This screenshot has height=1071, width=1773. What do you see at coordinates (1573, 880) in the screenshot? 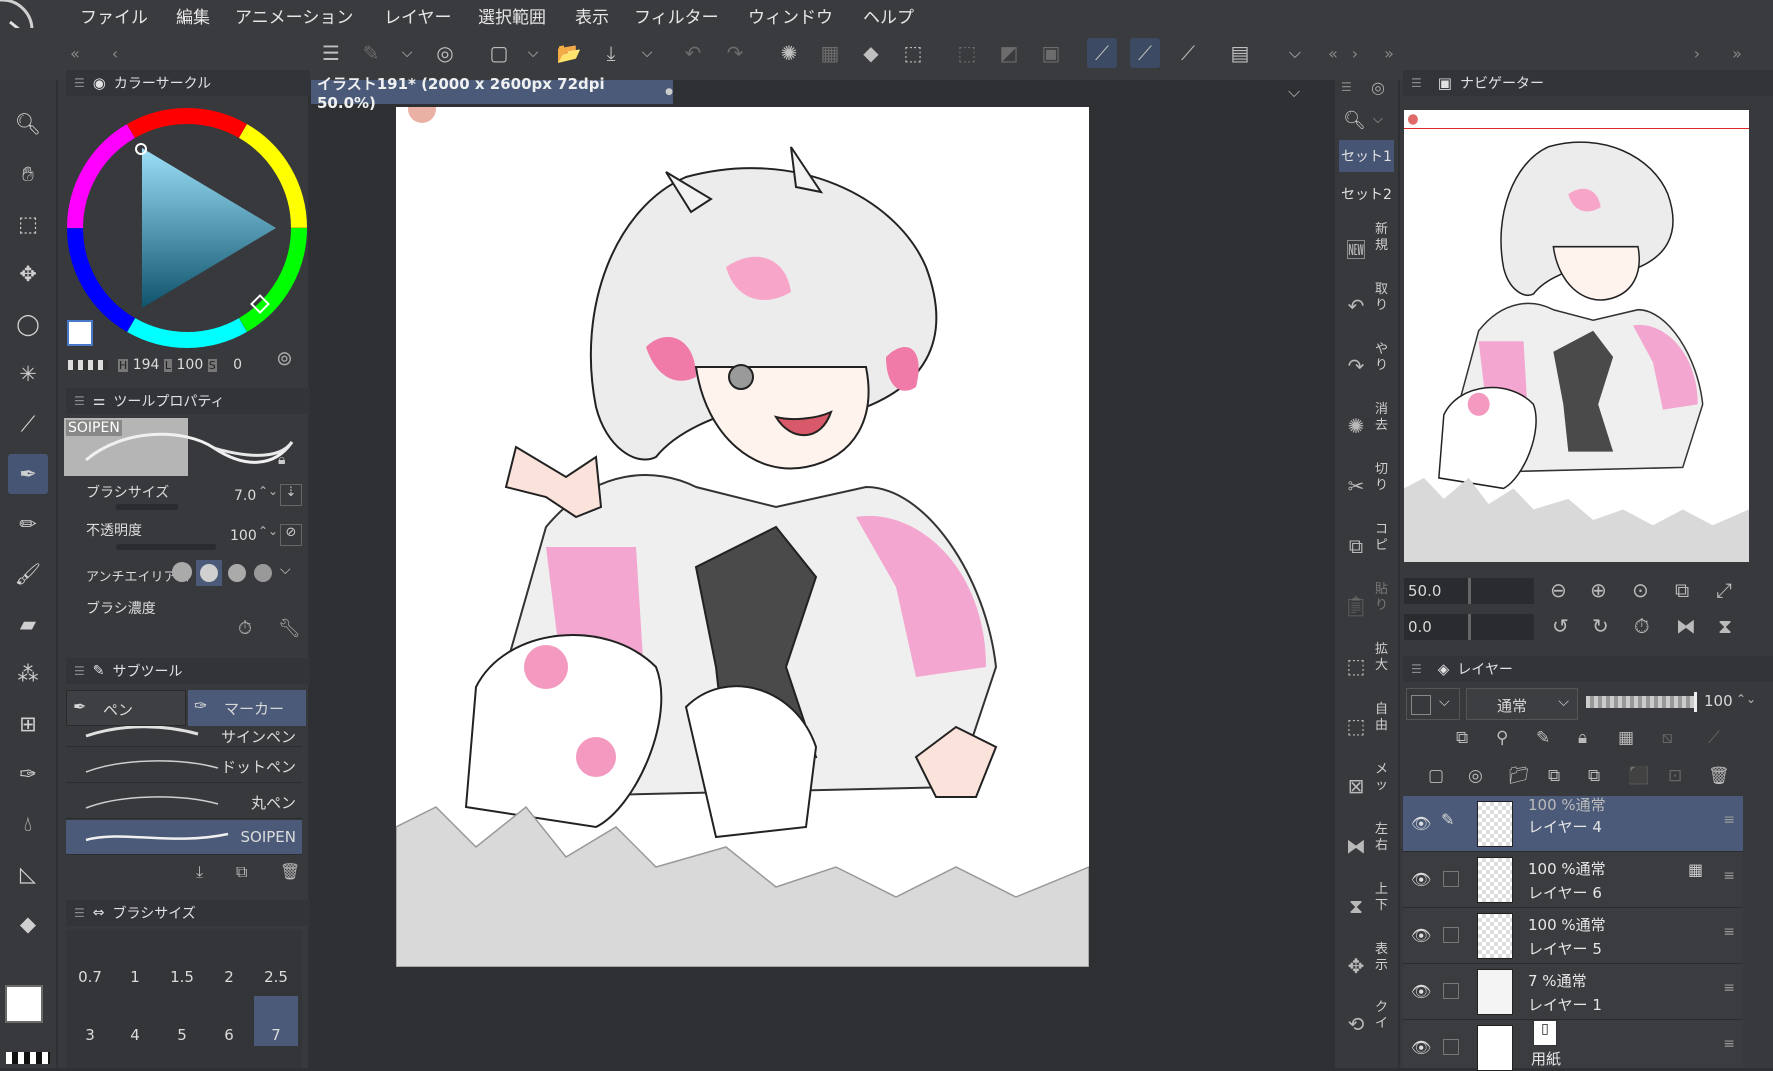
I see `layer-row-6: 👁︎ 100 %通常 レイヤー 6 ▦ ≡` at bounding box center [1573, 880].